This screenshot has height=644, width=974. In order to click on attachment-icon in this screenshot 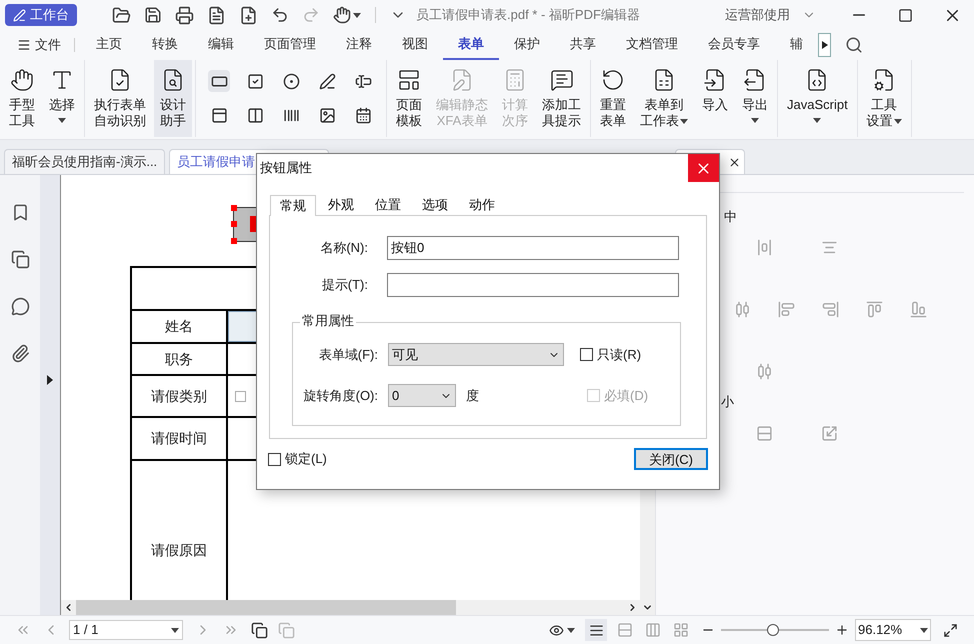, I will do `click(20, 353)`.